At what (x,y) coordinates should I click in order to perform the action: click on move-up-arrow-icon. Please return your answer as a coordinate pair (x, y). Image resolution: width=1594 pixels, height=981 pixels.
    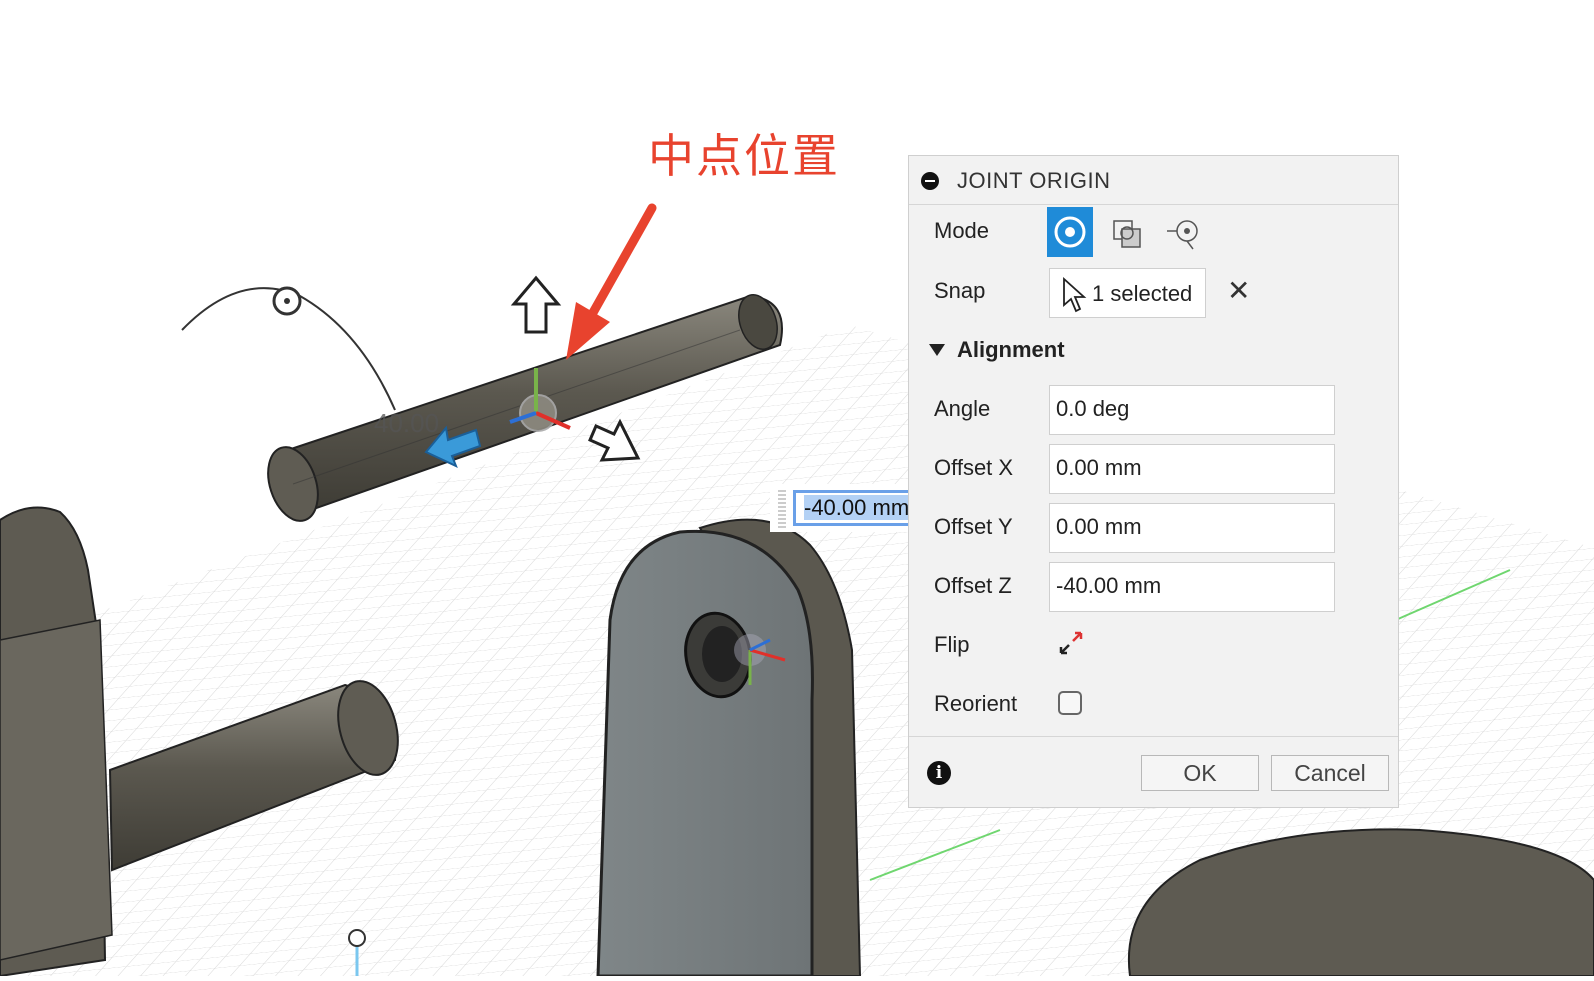
    Looking at the image, I should click on (536, 304).